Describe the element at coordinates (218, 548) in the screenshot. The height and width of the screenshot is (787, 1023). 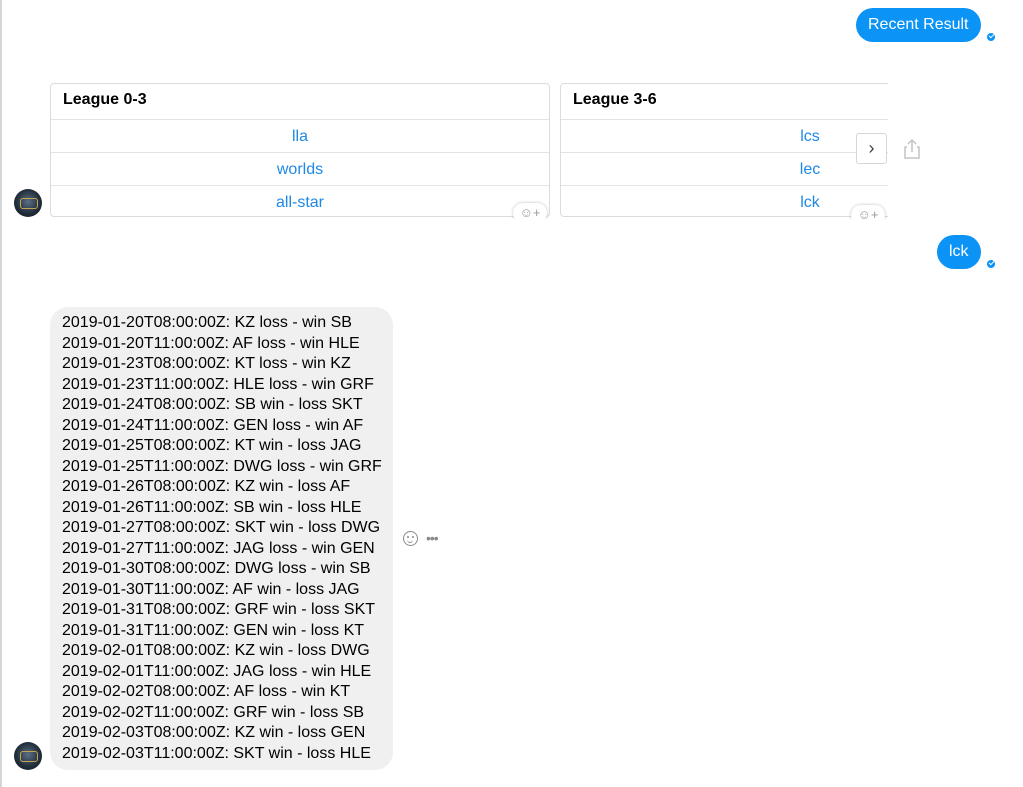
I see `result-line: 2019-01-27T11:00:00Z: JAG loss - win GEN` at that location.